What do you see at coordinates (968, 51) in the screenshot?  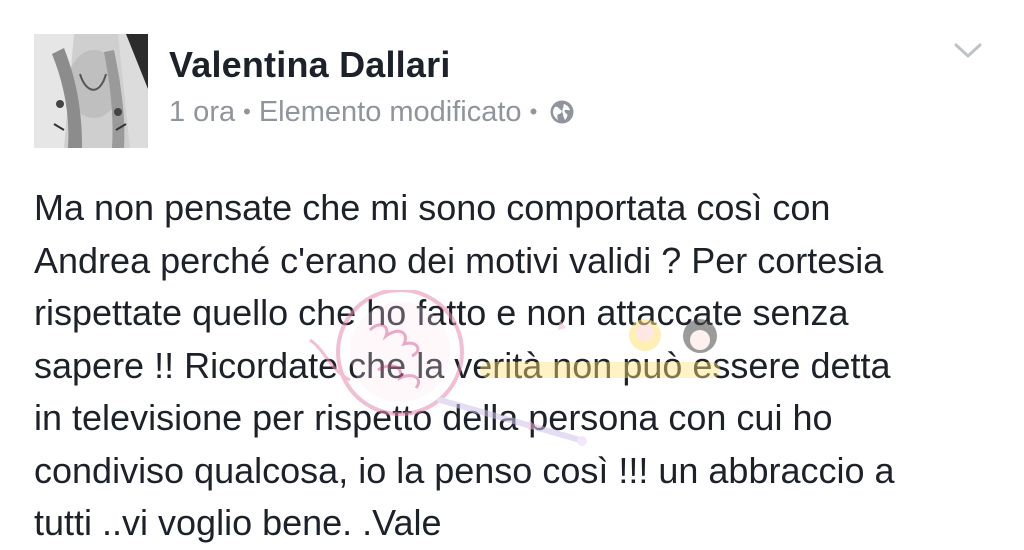 I see `chevron-down-icon` at bounding box center [968, 51].